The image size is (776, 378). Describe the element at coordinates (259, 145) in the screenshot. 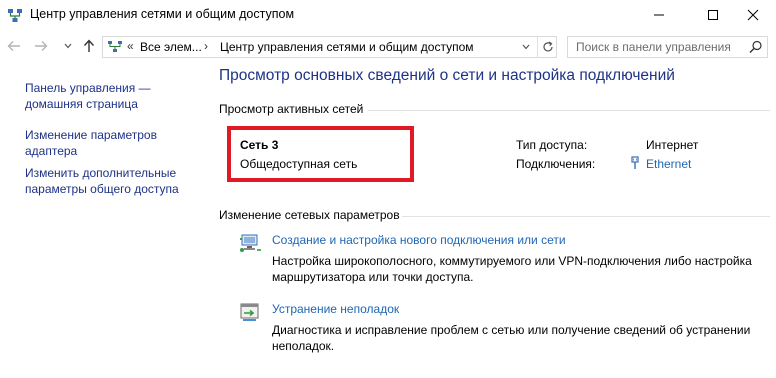

I see `network-name: Сеть 3` at that location.